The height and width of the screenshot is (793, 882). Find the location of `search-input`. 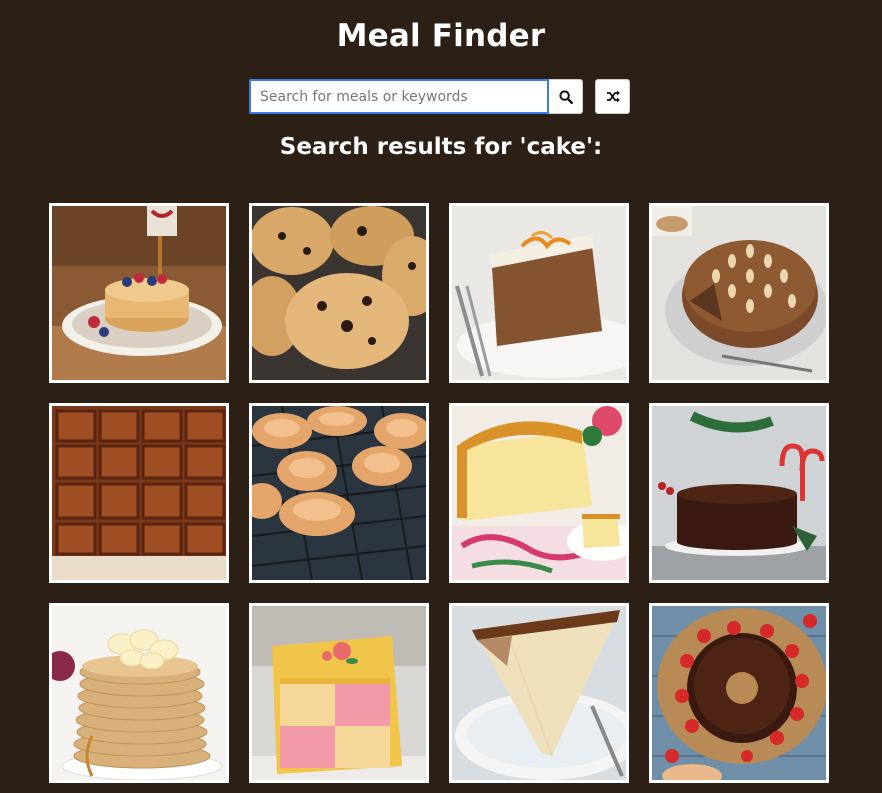

search-input is located at coordinates (399, 96).